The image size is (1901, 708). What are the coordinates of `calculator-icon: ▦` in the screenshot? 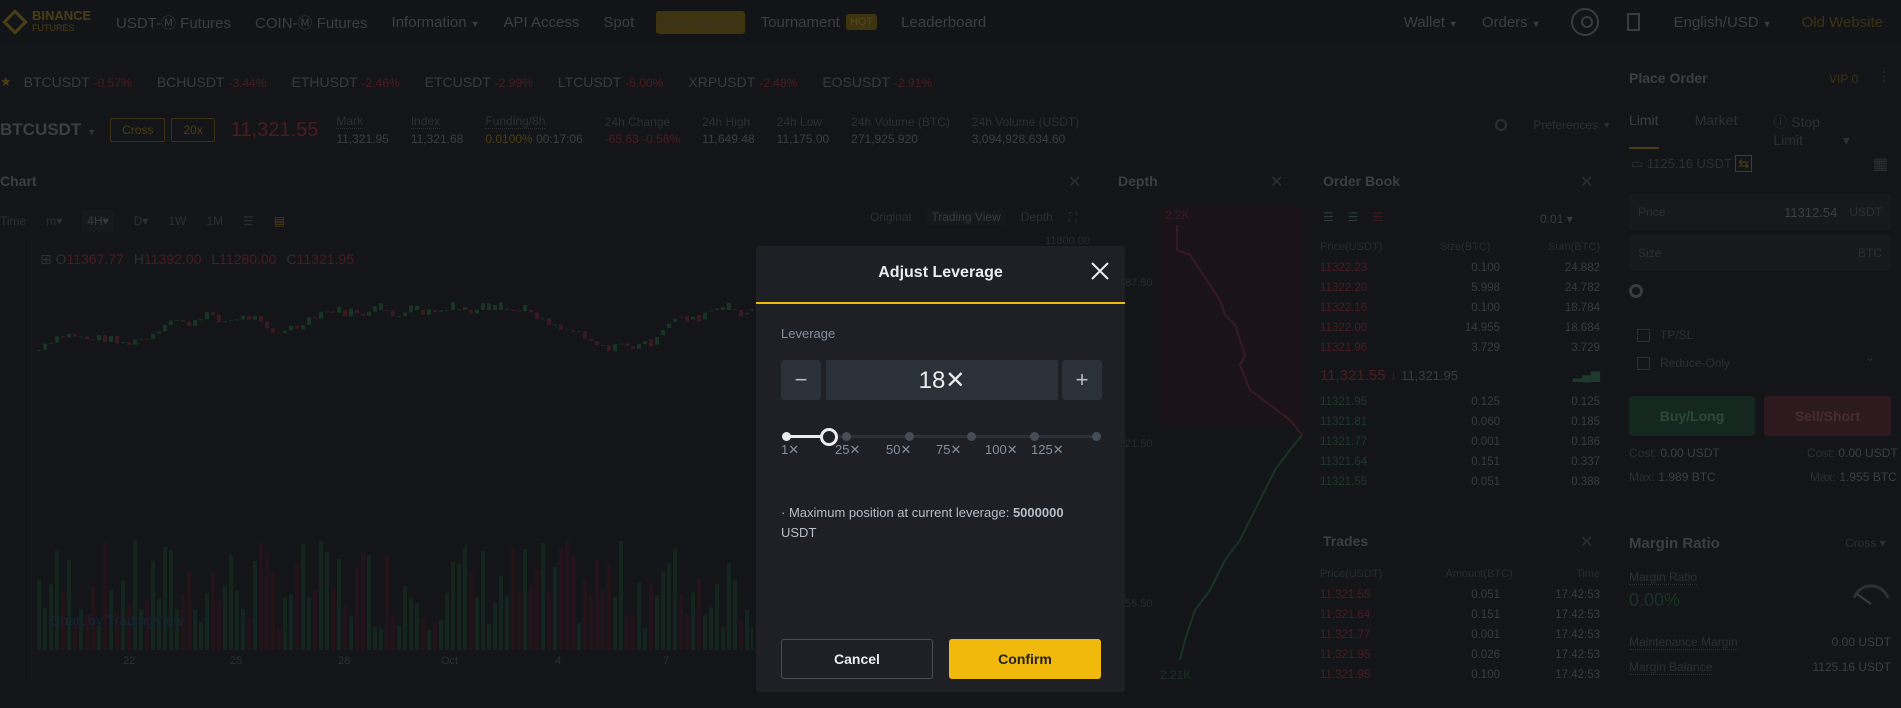 It's located at (1880, 164).